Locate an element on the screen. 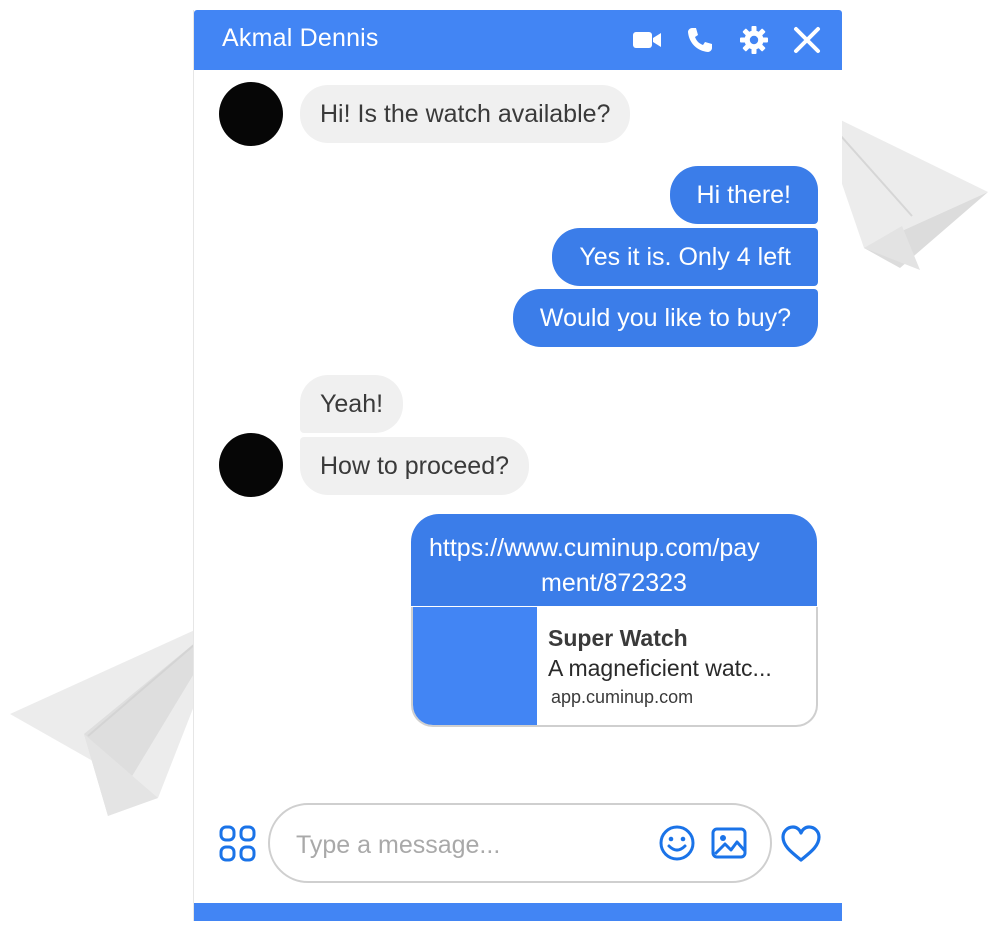  link-preview-thumbnail is located at coordinates (475, 666).